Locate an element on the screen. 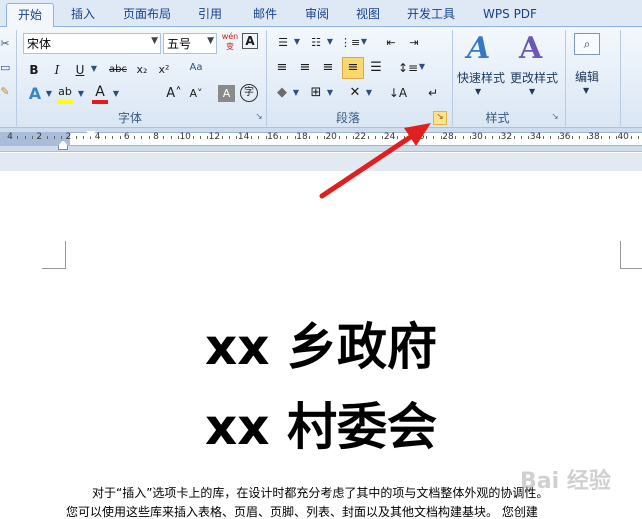  red-arrow-annotation is located at coordinates (375, 161).